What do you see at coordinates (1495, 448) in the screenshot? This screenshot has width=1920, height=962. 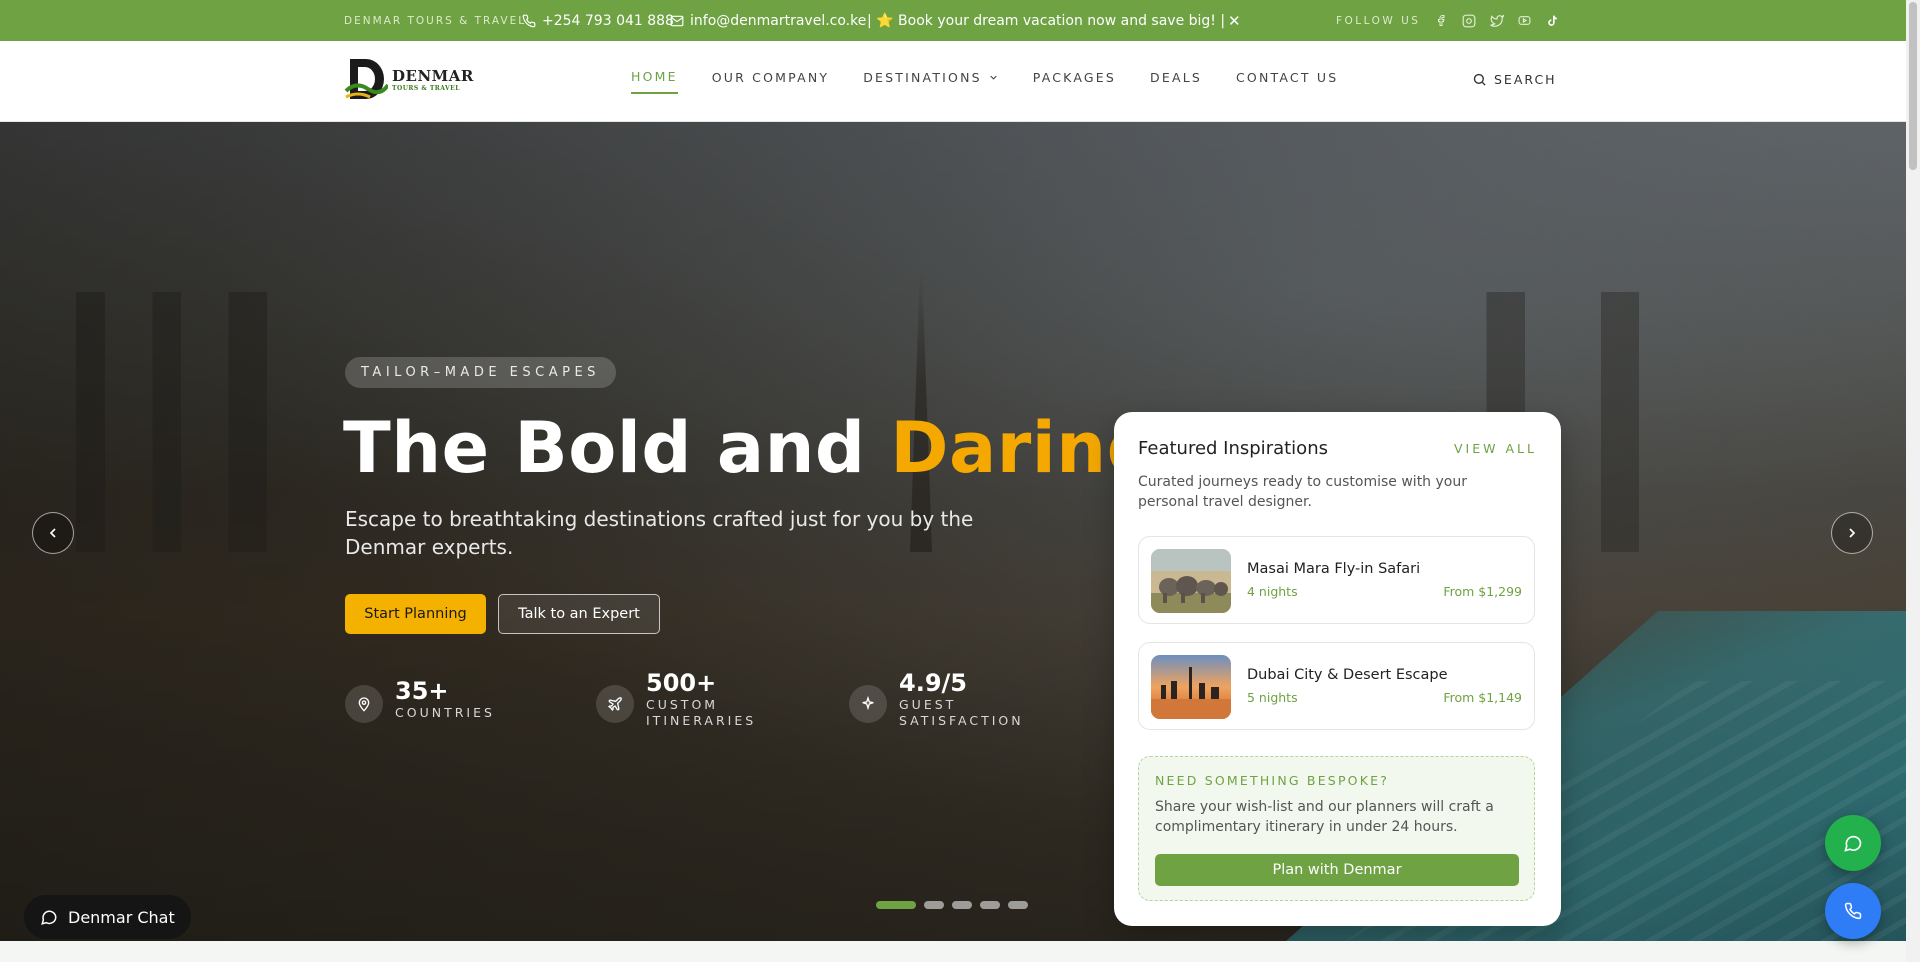 I see `view-all-link: VIEW ALL` at bounding box center [1495, 448].